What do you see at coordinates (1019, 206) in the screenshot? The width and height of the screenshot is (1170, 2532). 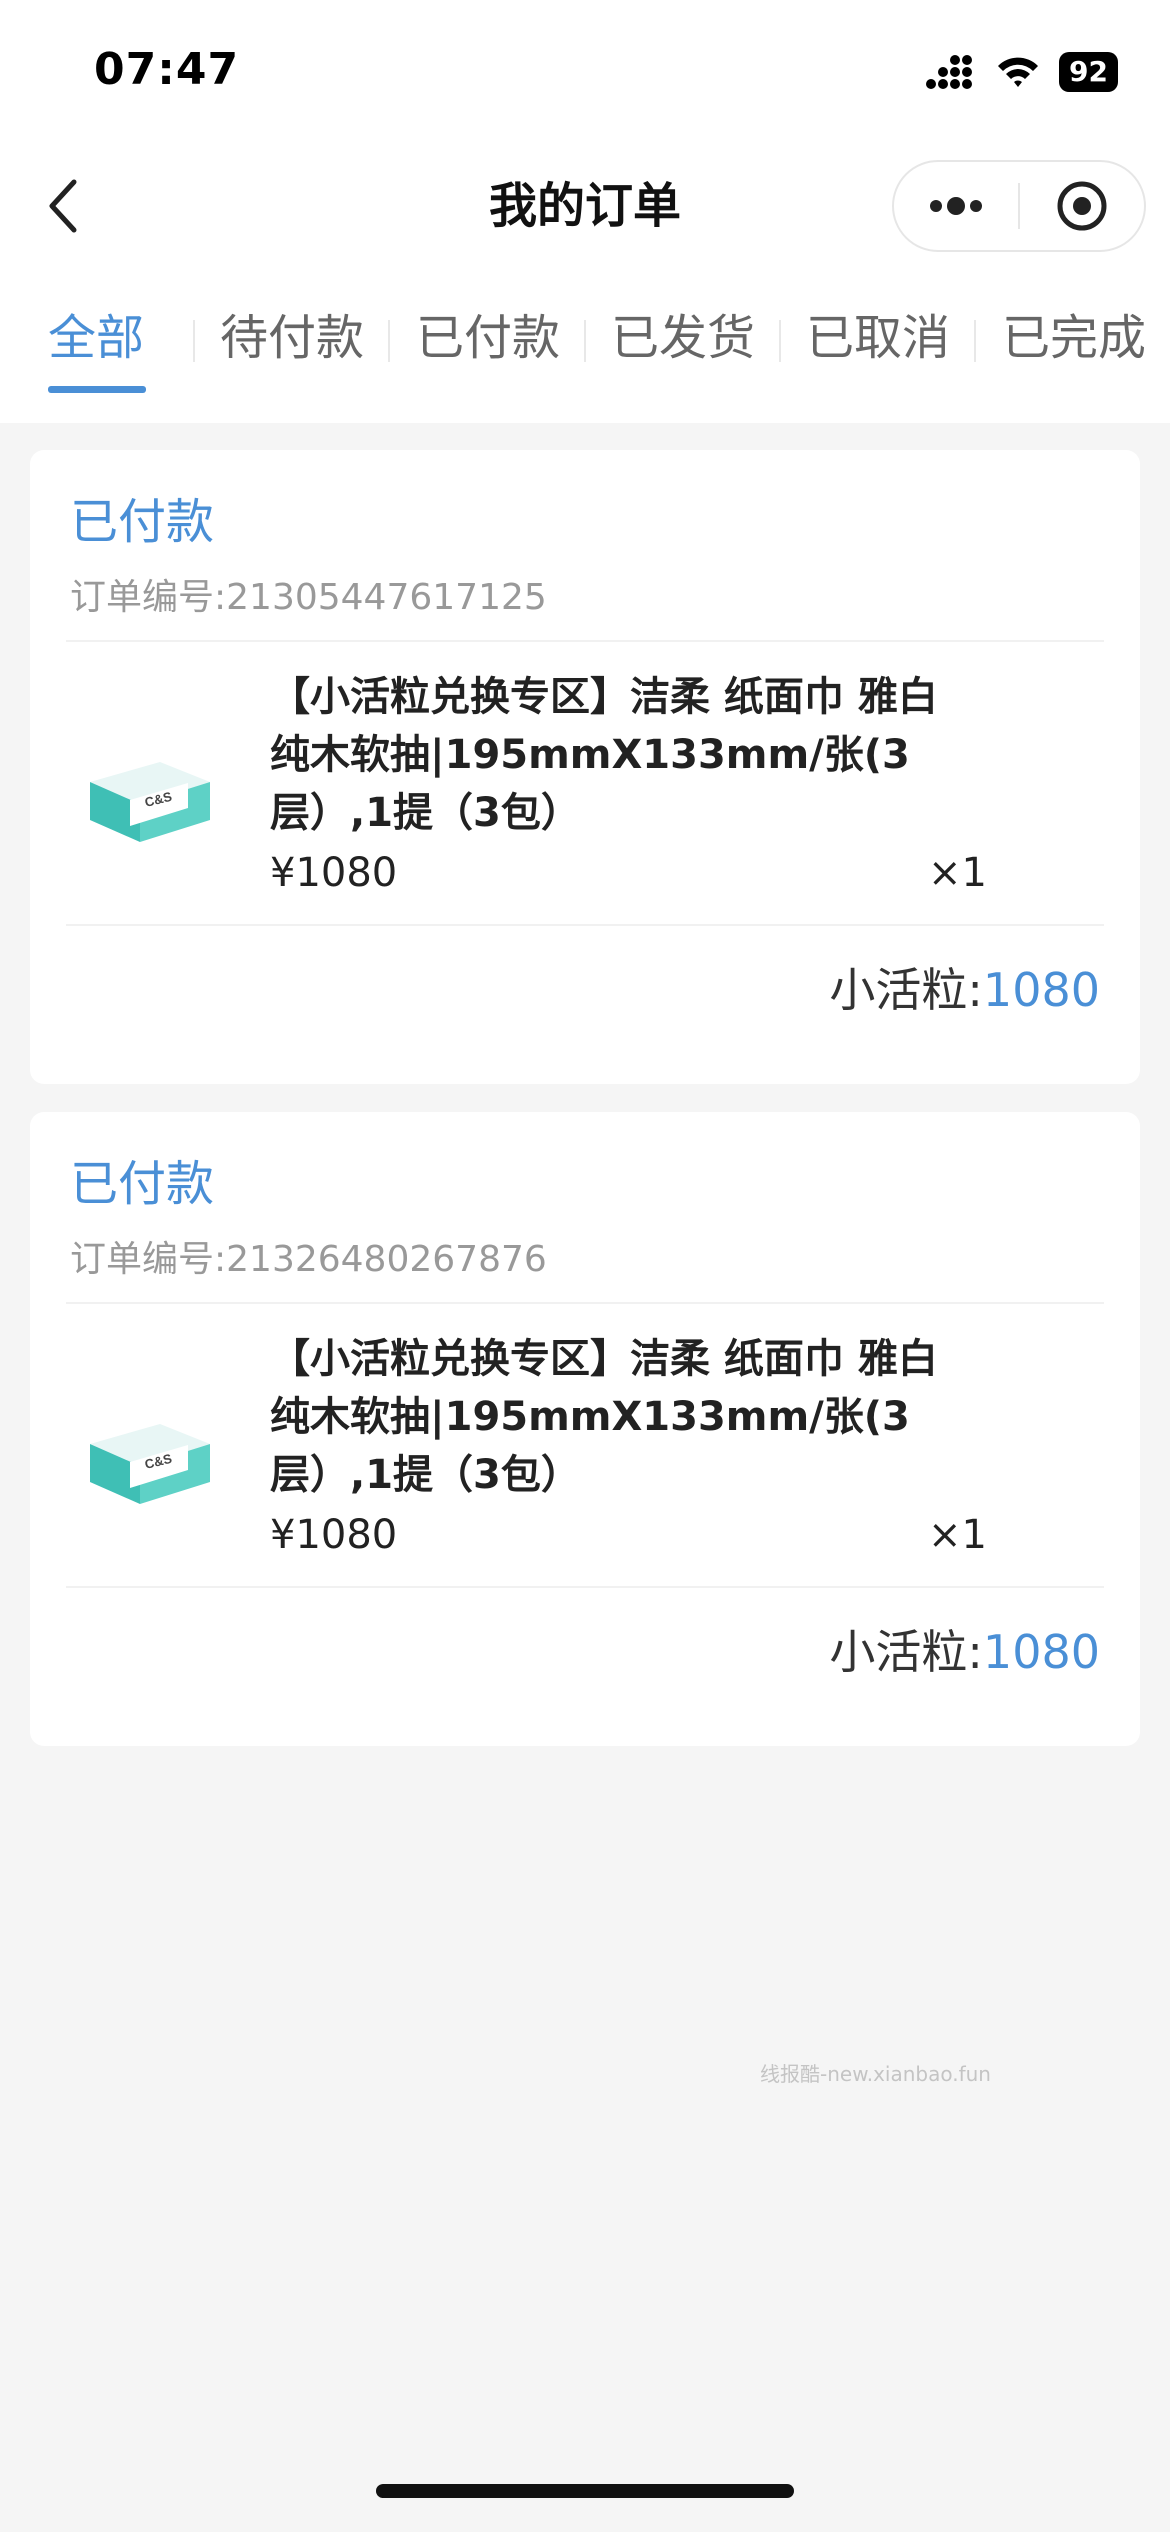 I see `mini-program-capsule` at bounding box center [1019, 206].